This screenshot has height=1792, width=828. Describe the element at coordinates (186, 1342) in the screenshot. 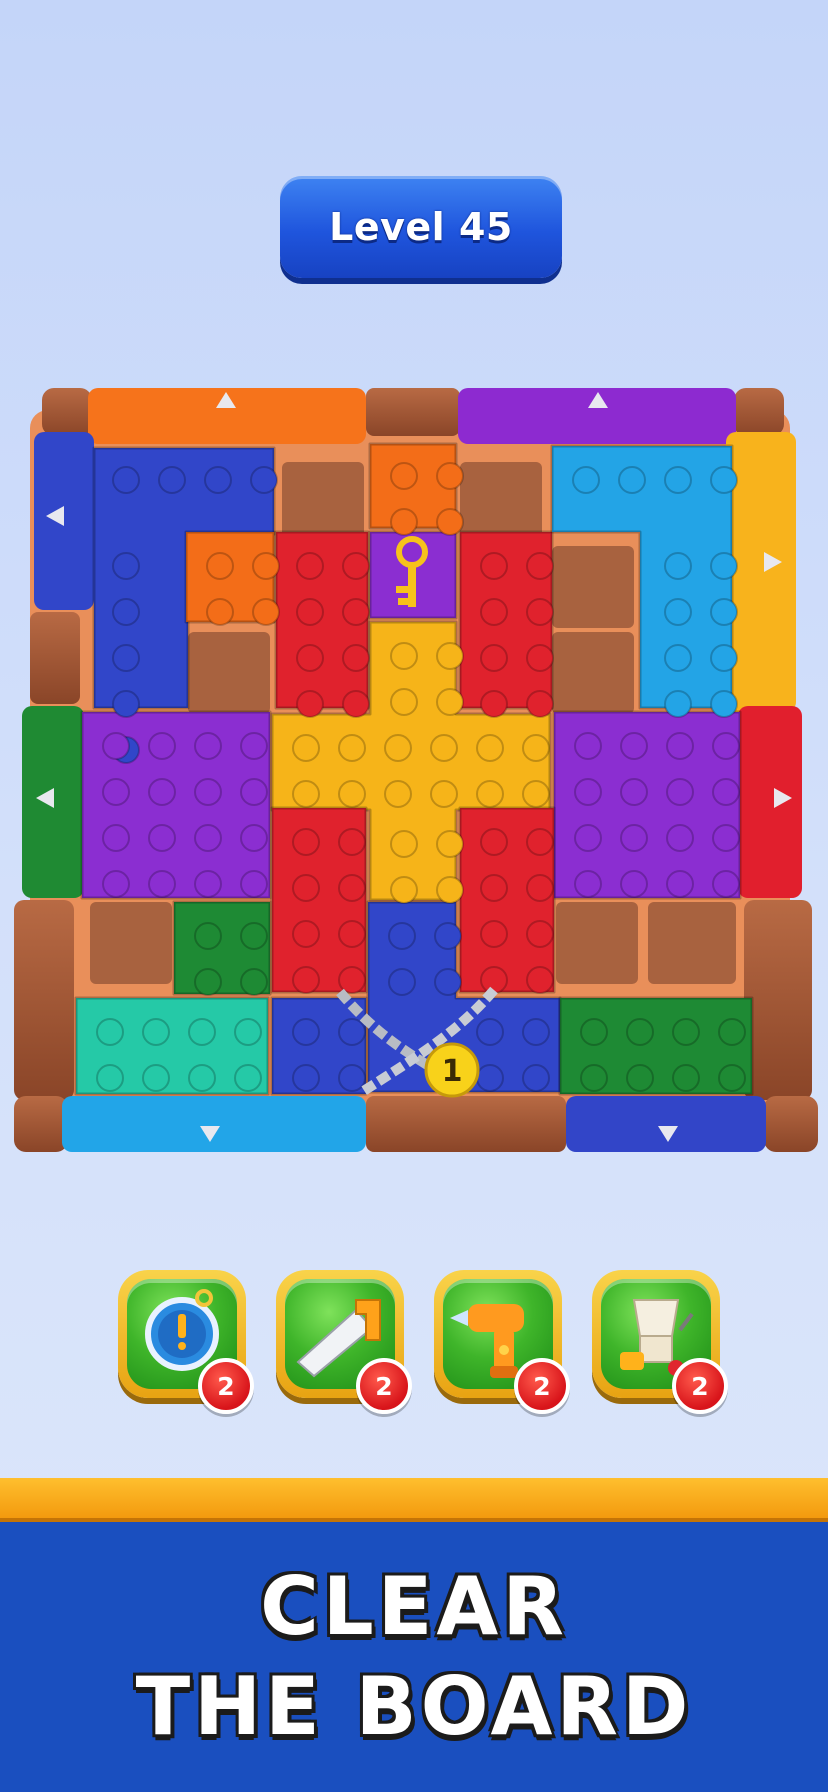

I see `timer-booster-button: 2` at that location.